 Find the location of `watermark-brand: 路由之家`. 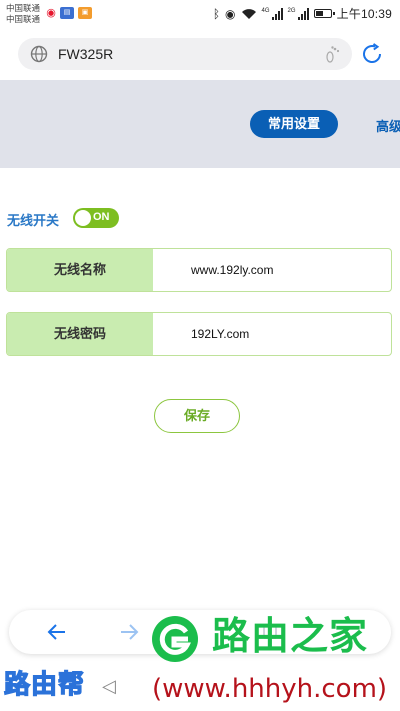

watermark-brand: 路由之家 is located at coordinates (290, 637).